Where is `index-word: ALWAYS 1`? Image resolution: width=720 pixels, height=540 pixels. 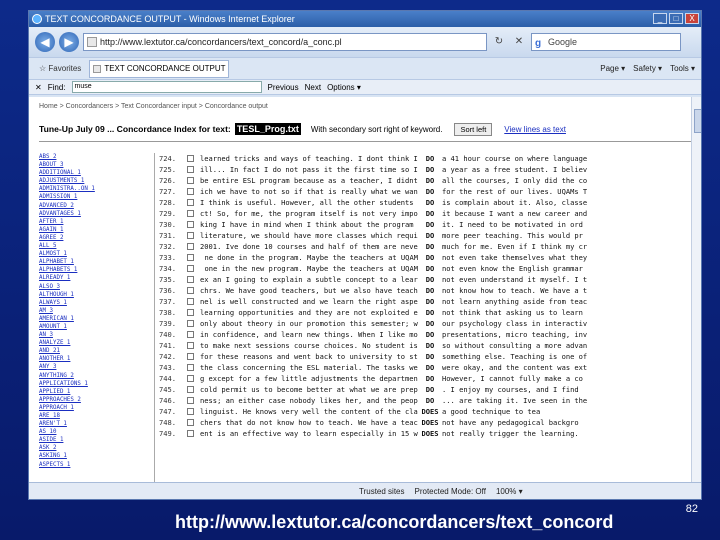
index-word: ALWAYS 1 is located at coordinates (53, 303).